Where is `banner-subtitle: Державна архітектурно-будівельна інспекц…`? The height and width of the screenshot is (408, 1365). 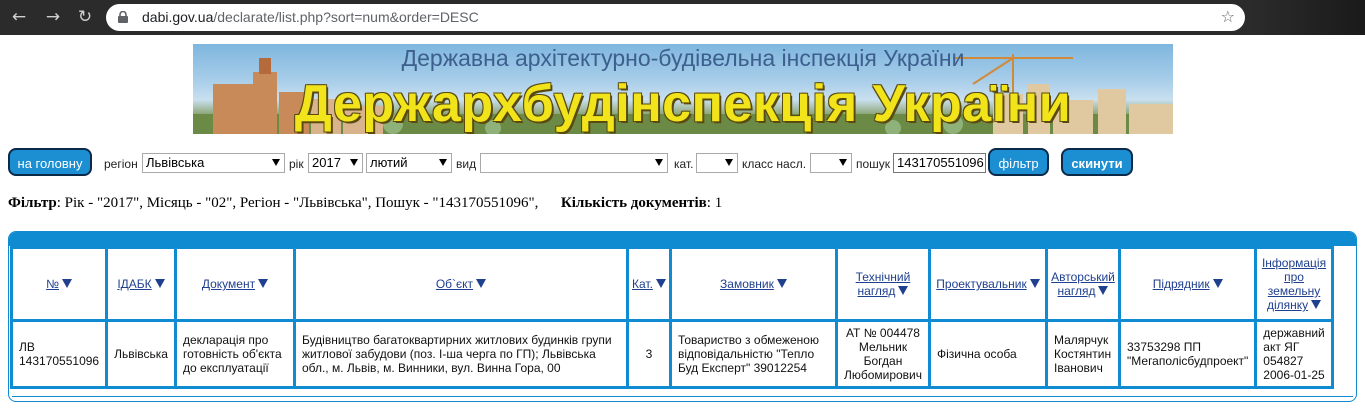
banner-subtitle: Державна архітектурно-будівельна інспекц… is located at coordinates (683, 58).